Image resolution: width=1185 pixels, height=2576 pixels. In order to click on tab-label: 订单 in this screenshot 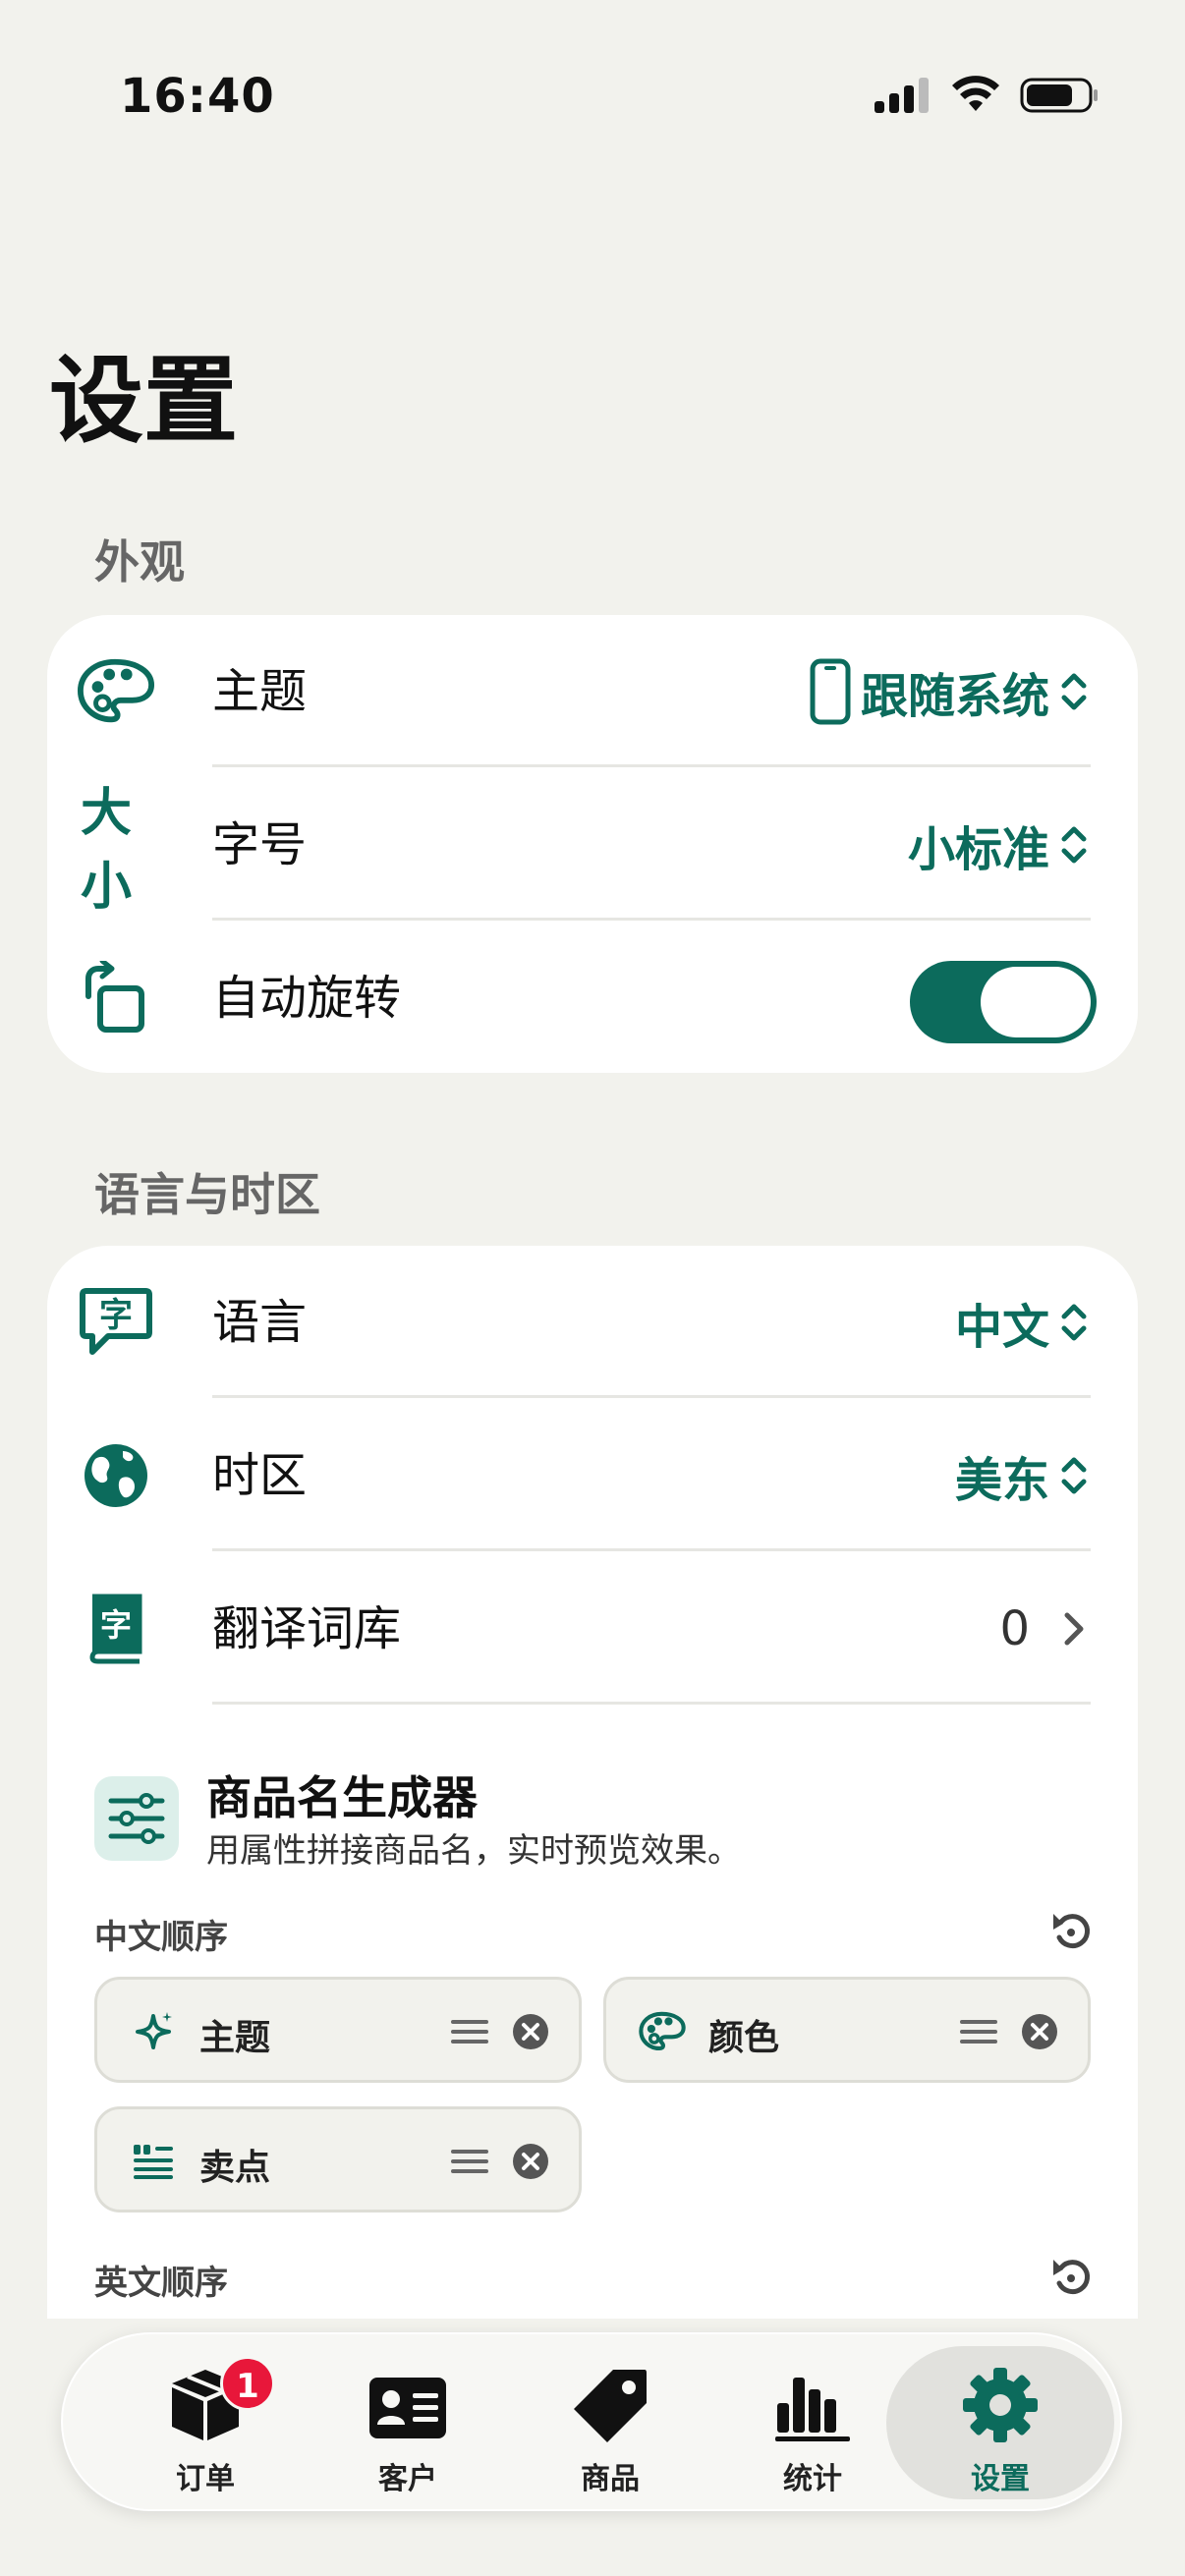, I will do `click(206, 2479)`.